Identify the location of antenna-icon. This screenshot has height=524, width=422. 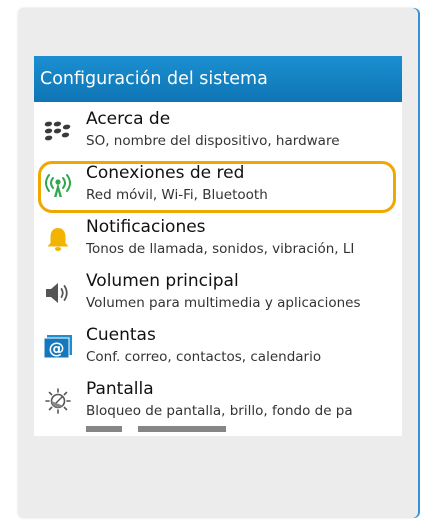
(58, 185).